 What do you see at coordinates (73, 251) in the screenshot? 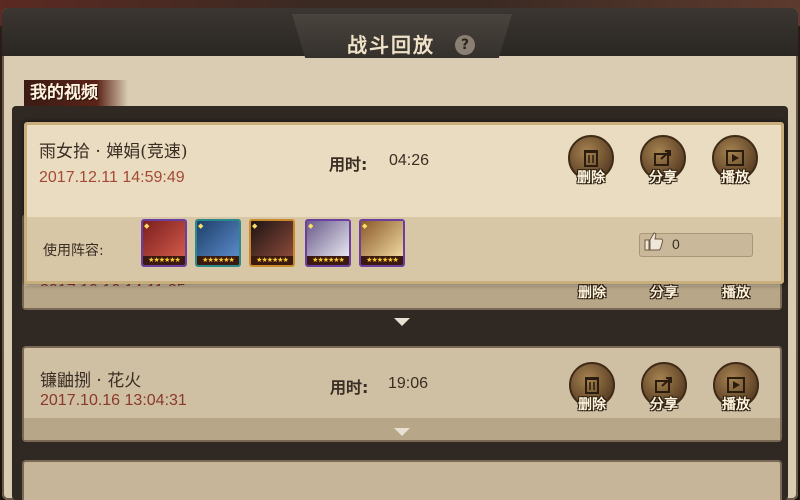
I see `lineup-label: 使用阵容:` at bounding box center [73, 251].